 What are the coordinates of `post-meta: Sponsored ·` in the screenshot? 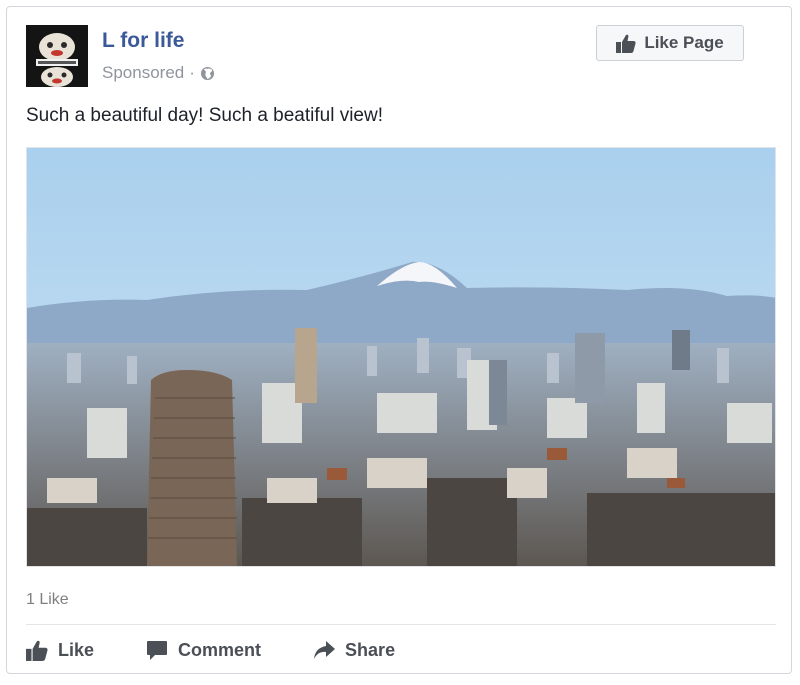 It's located at (158, 73).